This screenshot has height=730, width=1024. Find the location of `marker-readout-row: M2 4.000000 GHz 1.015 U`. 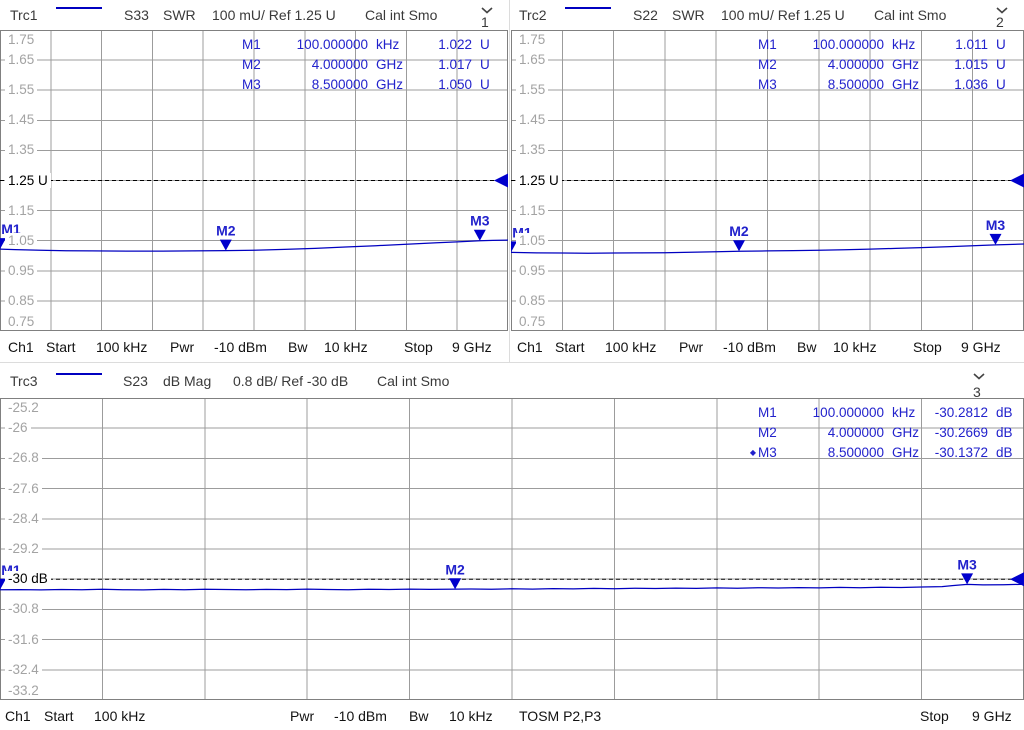

marker-readout-row: M2 4.000000 GHz 1.015 U is located at coordinates (881, 64).